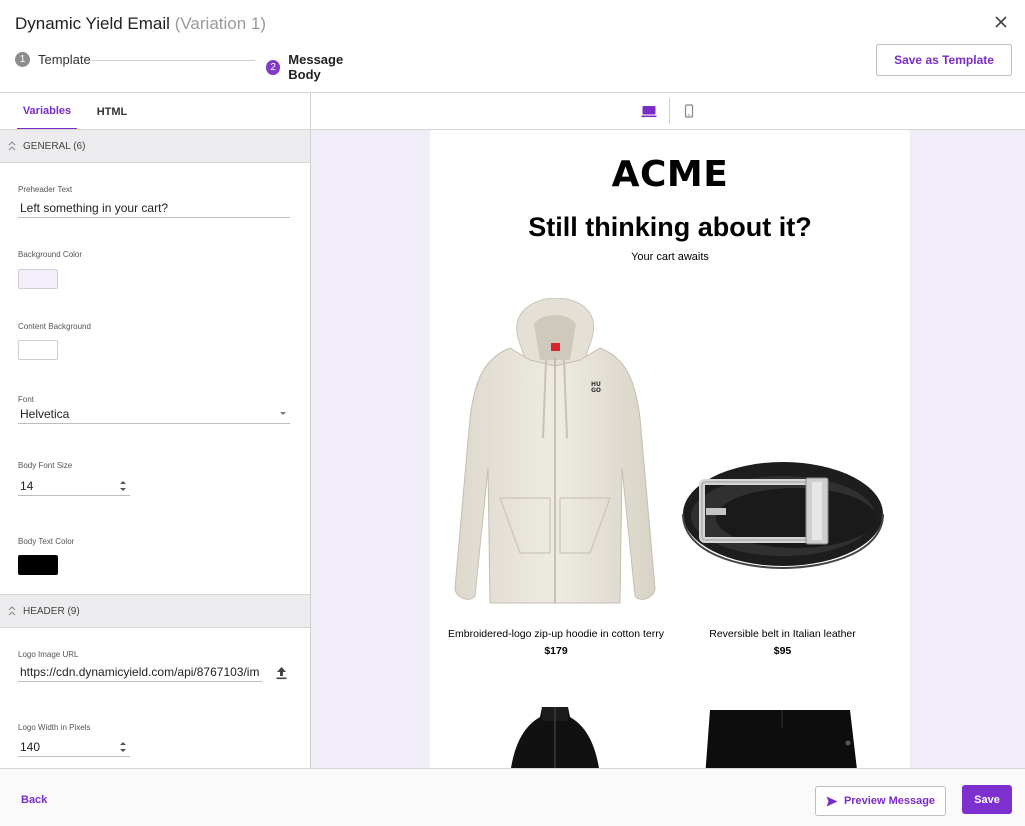 Image resolution: width=1025 pixels, height=826 pixels. What do you see at coordinates (987, 799) in the screenshot?
I see `save-button: Save` at bounding box center [987, 799].